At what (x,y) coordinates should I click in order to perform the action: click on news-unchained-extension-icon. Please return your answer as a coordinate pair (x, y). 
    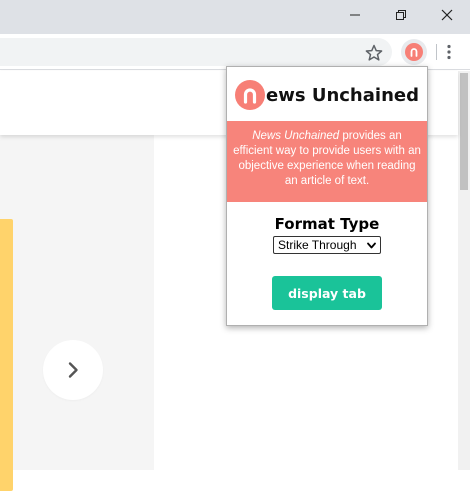
    Looking at the image, I should click on (414, 52).